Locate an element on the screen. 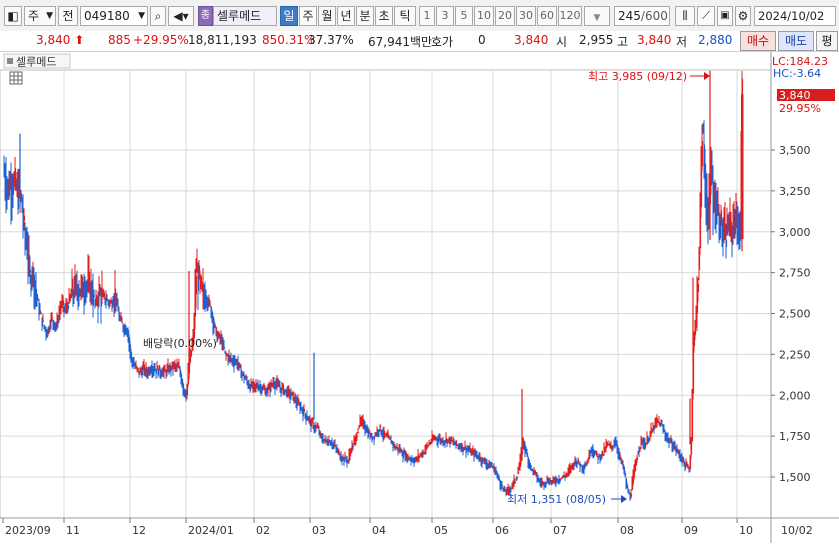 The height and width of the screenshot is (546, 839). scope-button: 전 is located at coordinates (68, 16).